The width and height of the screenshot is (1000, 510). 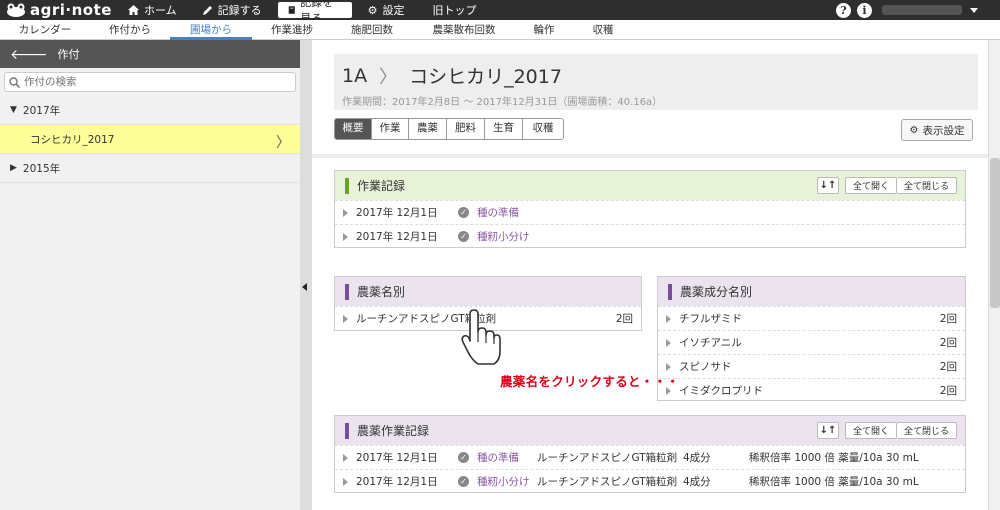 I want to click on nav-view-records: 記録を見る, so click(x=314, y=12).